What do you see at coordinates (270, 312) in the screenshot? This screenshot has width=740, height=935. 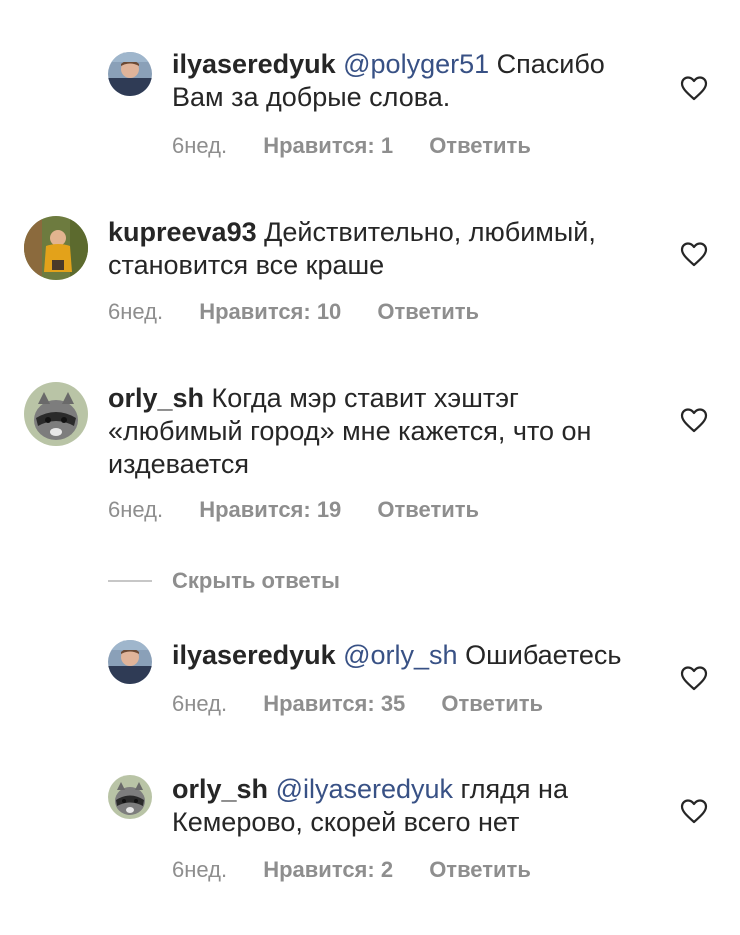 I see `likes-count: Нравится: 10` at bounding box center [270, 312].